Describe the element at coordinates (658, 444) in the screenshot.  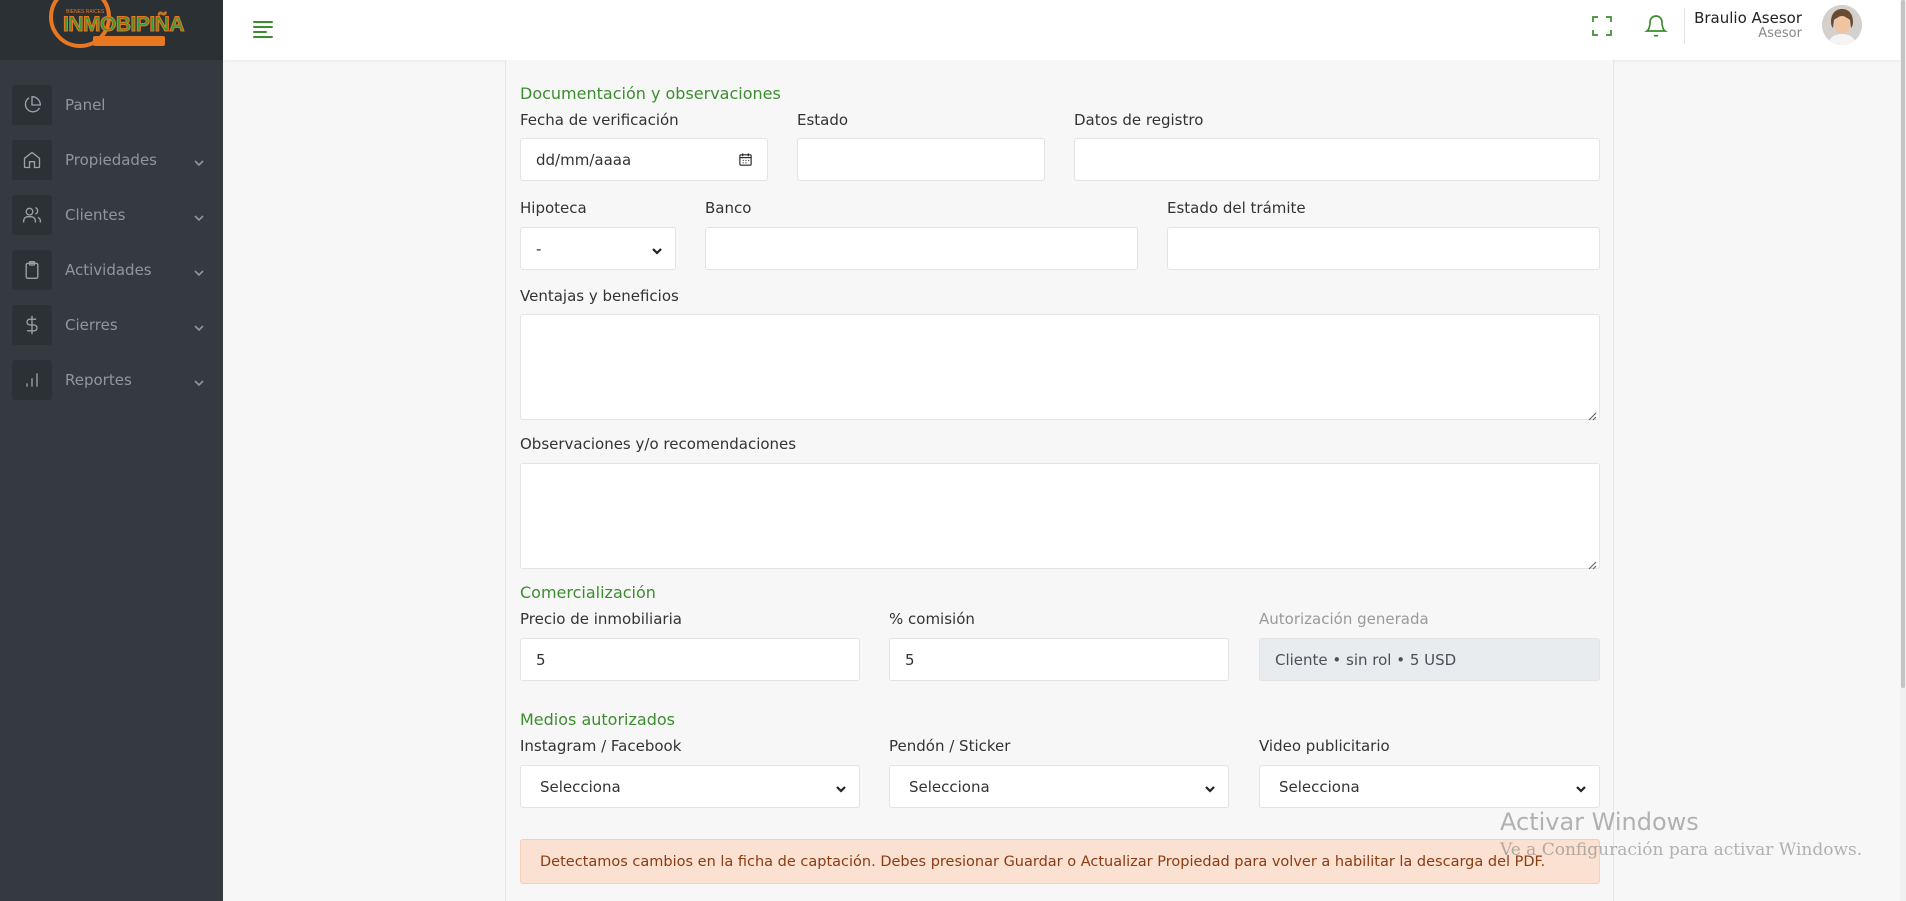
I see `observaciones-label: Observaciones y/o recomendaciones` at that location.